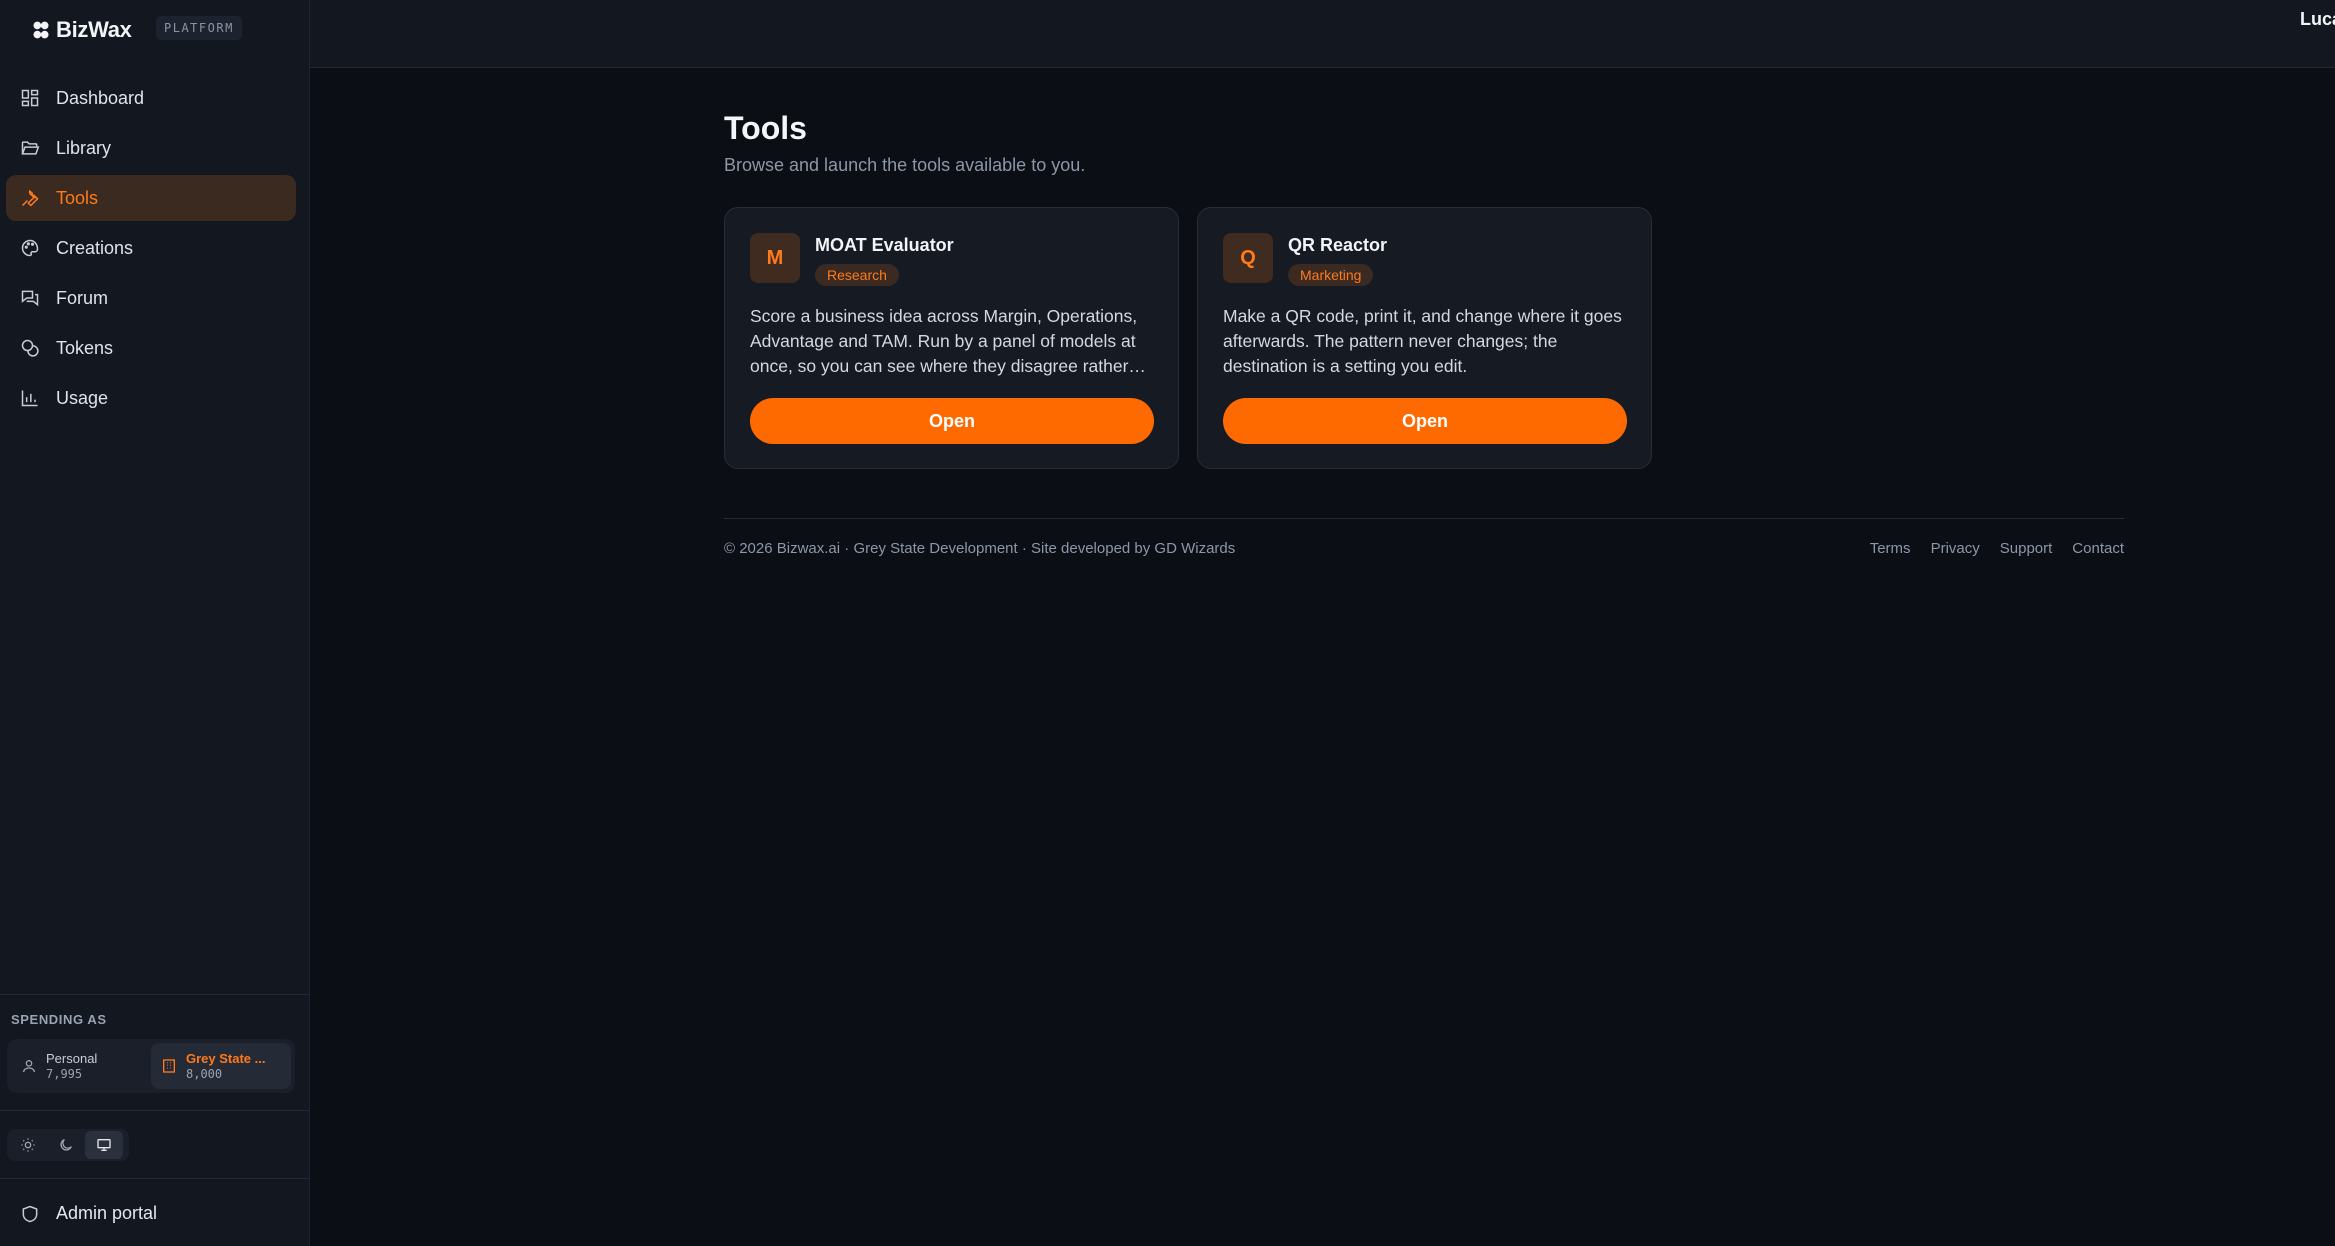 This screenshot has height=1246, width=2335. I want to click on brand: BizWax, so click(81, 30).